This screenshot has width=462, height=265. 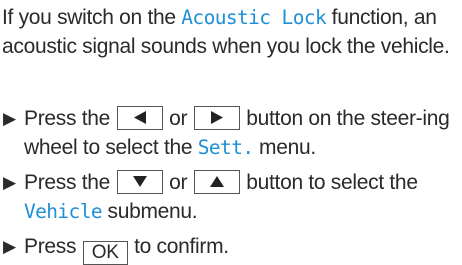 What do you see at coordinates (139, 182) in the screenshot?
I see `down-arrow-key-icon` at bounding box center [139, 182].